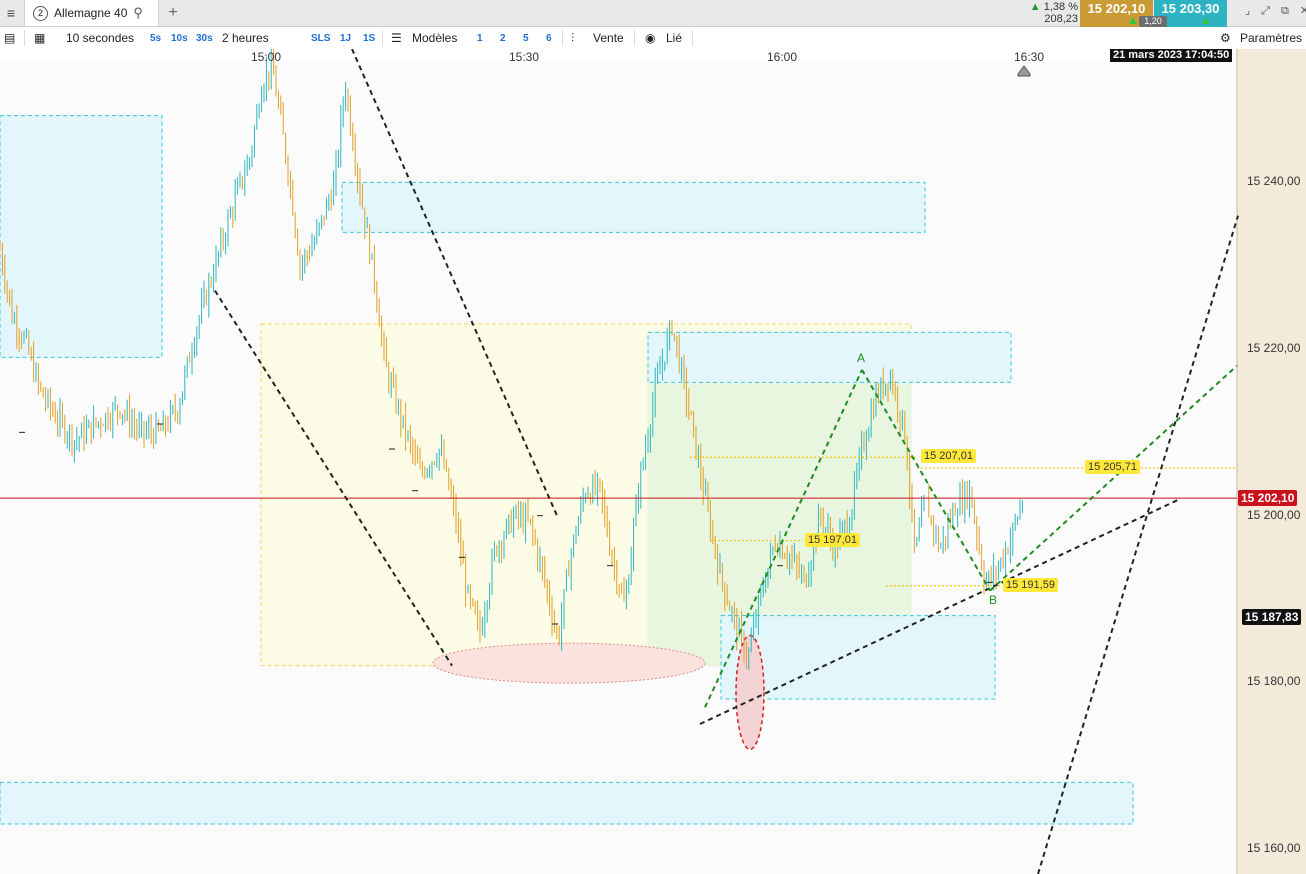  Describe the element at coordinates (1274, 514) in the screenshot. I see `y-tick-label: 15 200,00` at that location.